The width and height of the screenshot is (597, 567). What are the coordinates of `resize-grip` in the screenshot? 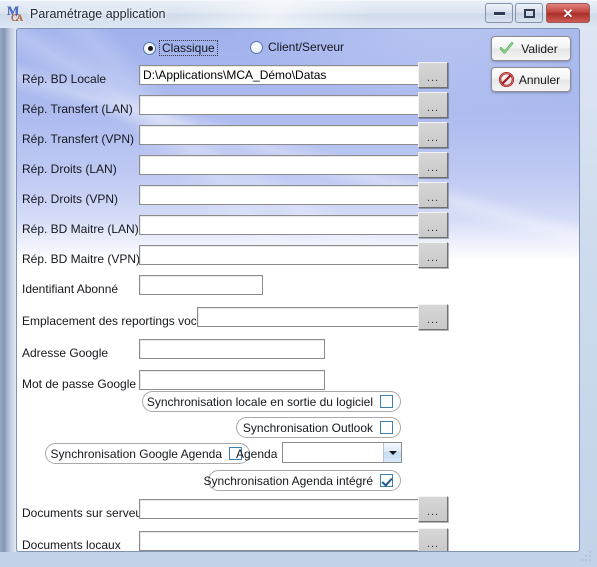 It's located at (586, 556).